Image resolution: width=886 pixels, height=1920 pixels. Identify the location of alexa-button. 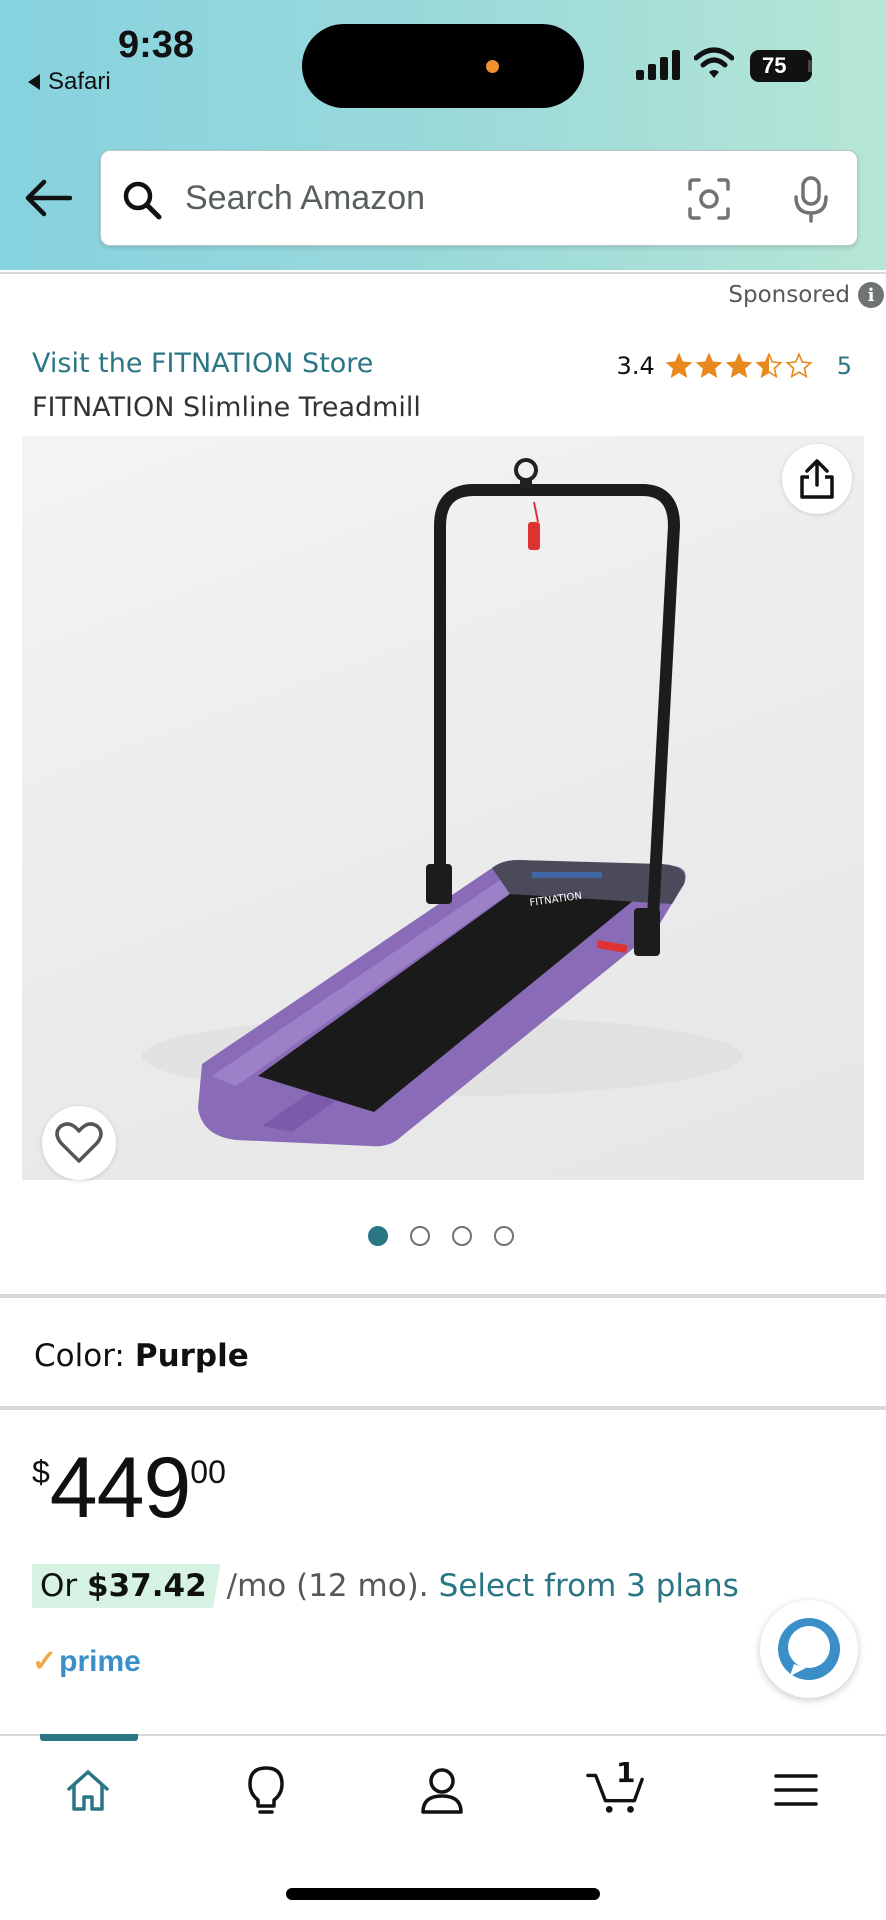
(809, 1649).